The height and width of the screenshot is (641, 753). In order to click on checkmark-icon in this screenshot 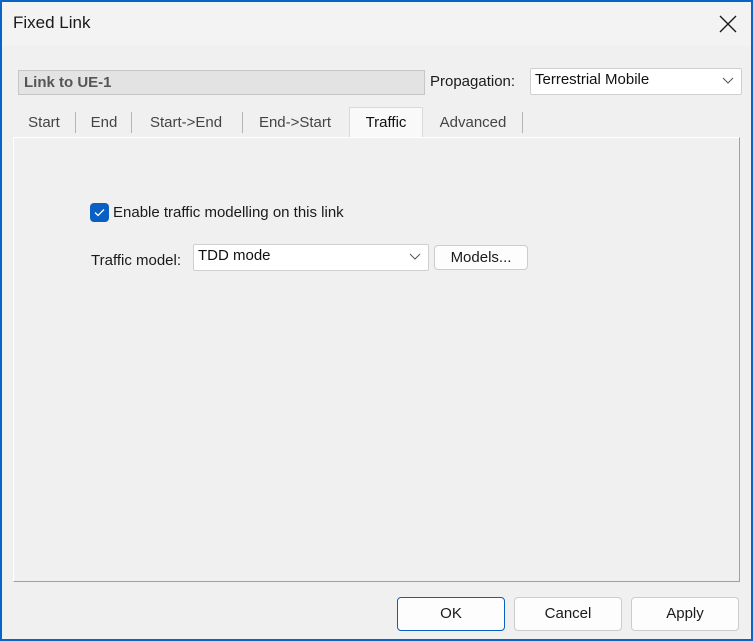, I will do `click(99, 213)`.